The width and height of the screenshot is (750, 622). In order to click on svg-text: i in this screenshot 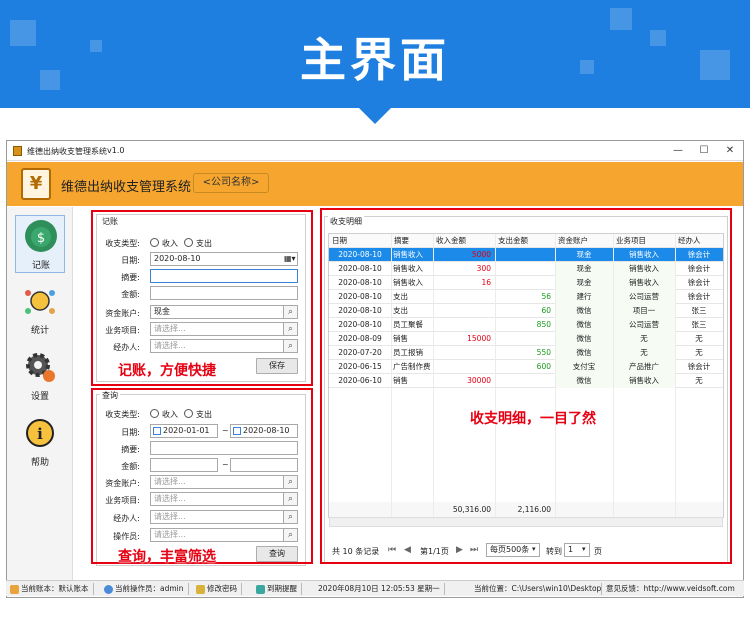, I will do `click(40, 434)`.